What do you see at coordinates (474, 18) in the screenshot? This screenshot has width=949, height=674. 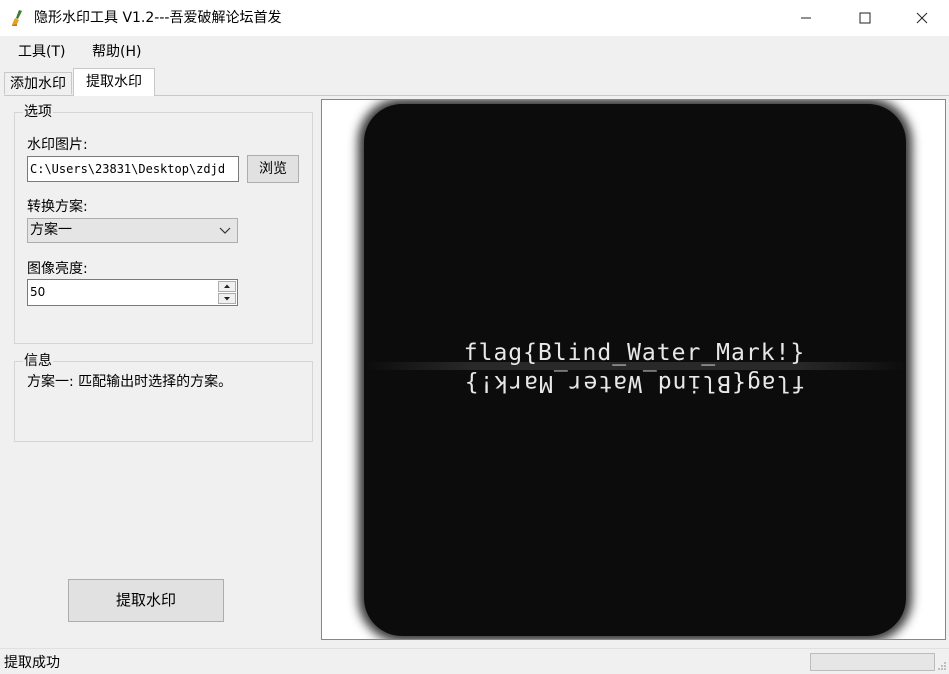 I see `title-bar: 隐形水印工具 V1.2---吾爱破解论坛首发` at bounding box center [474, 18].